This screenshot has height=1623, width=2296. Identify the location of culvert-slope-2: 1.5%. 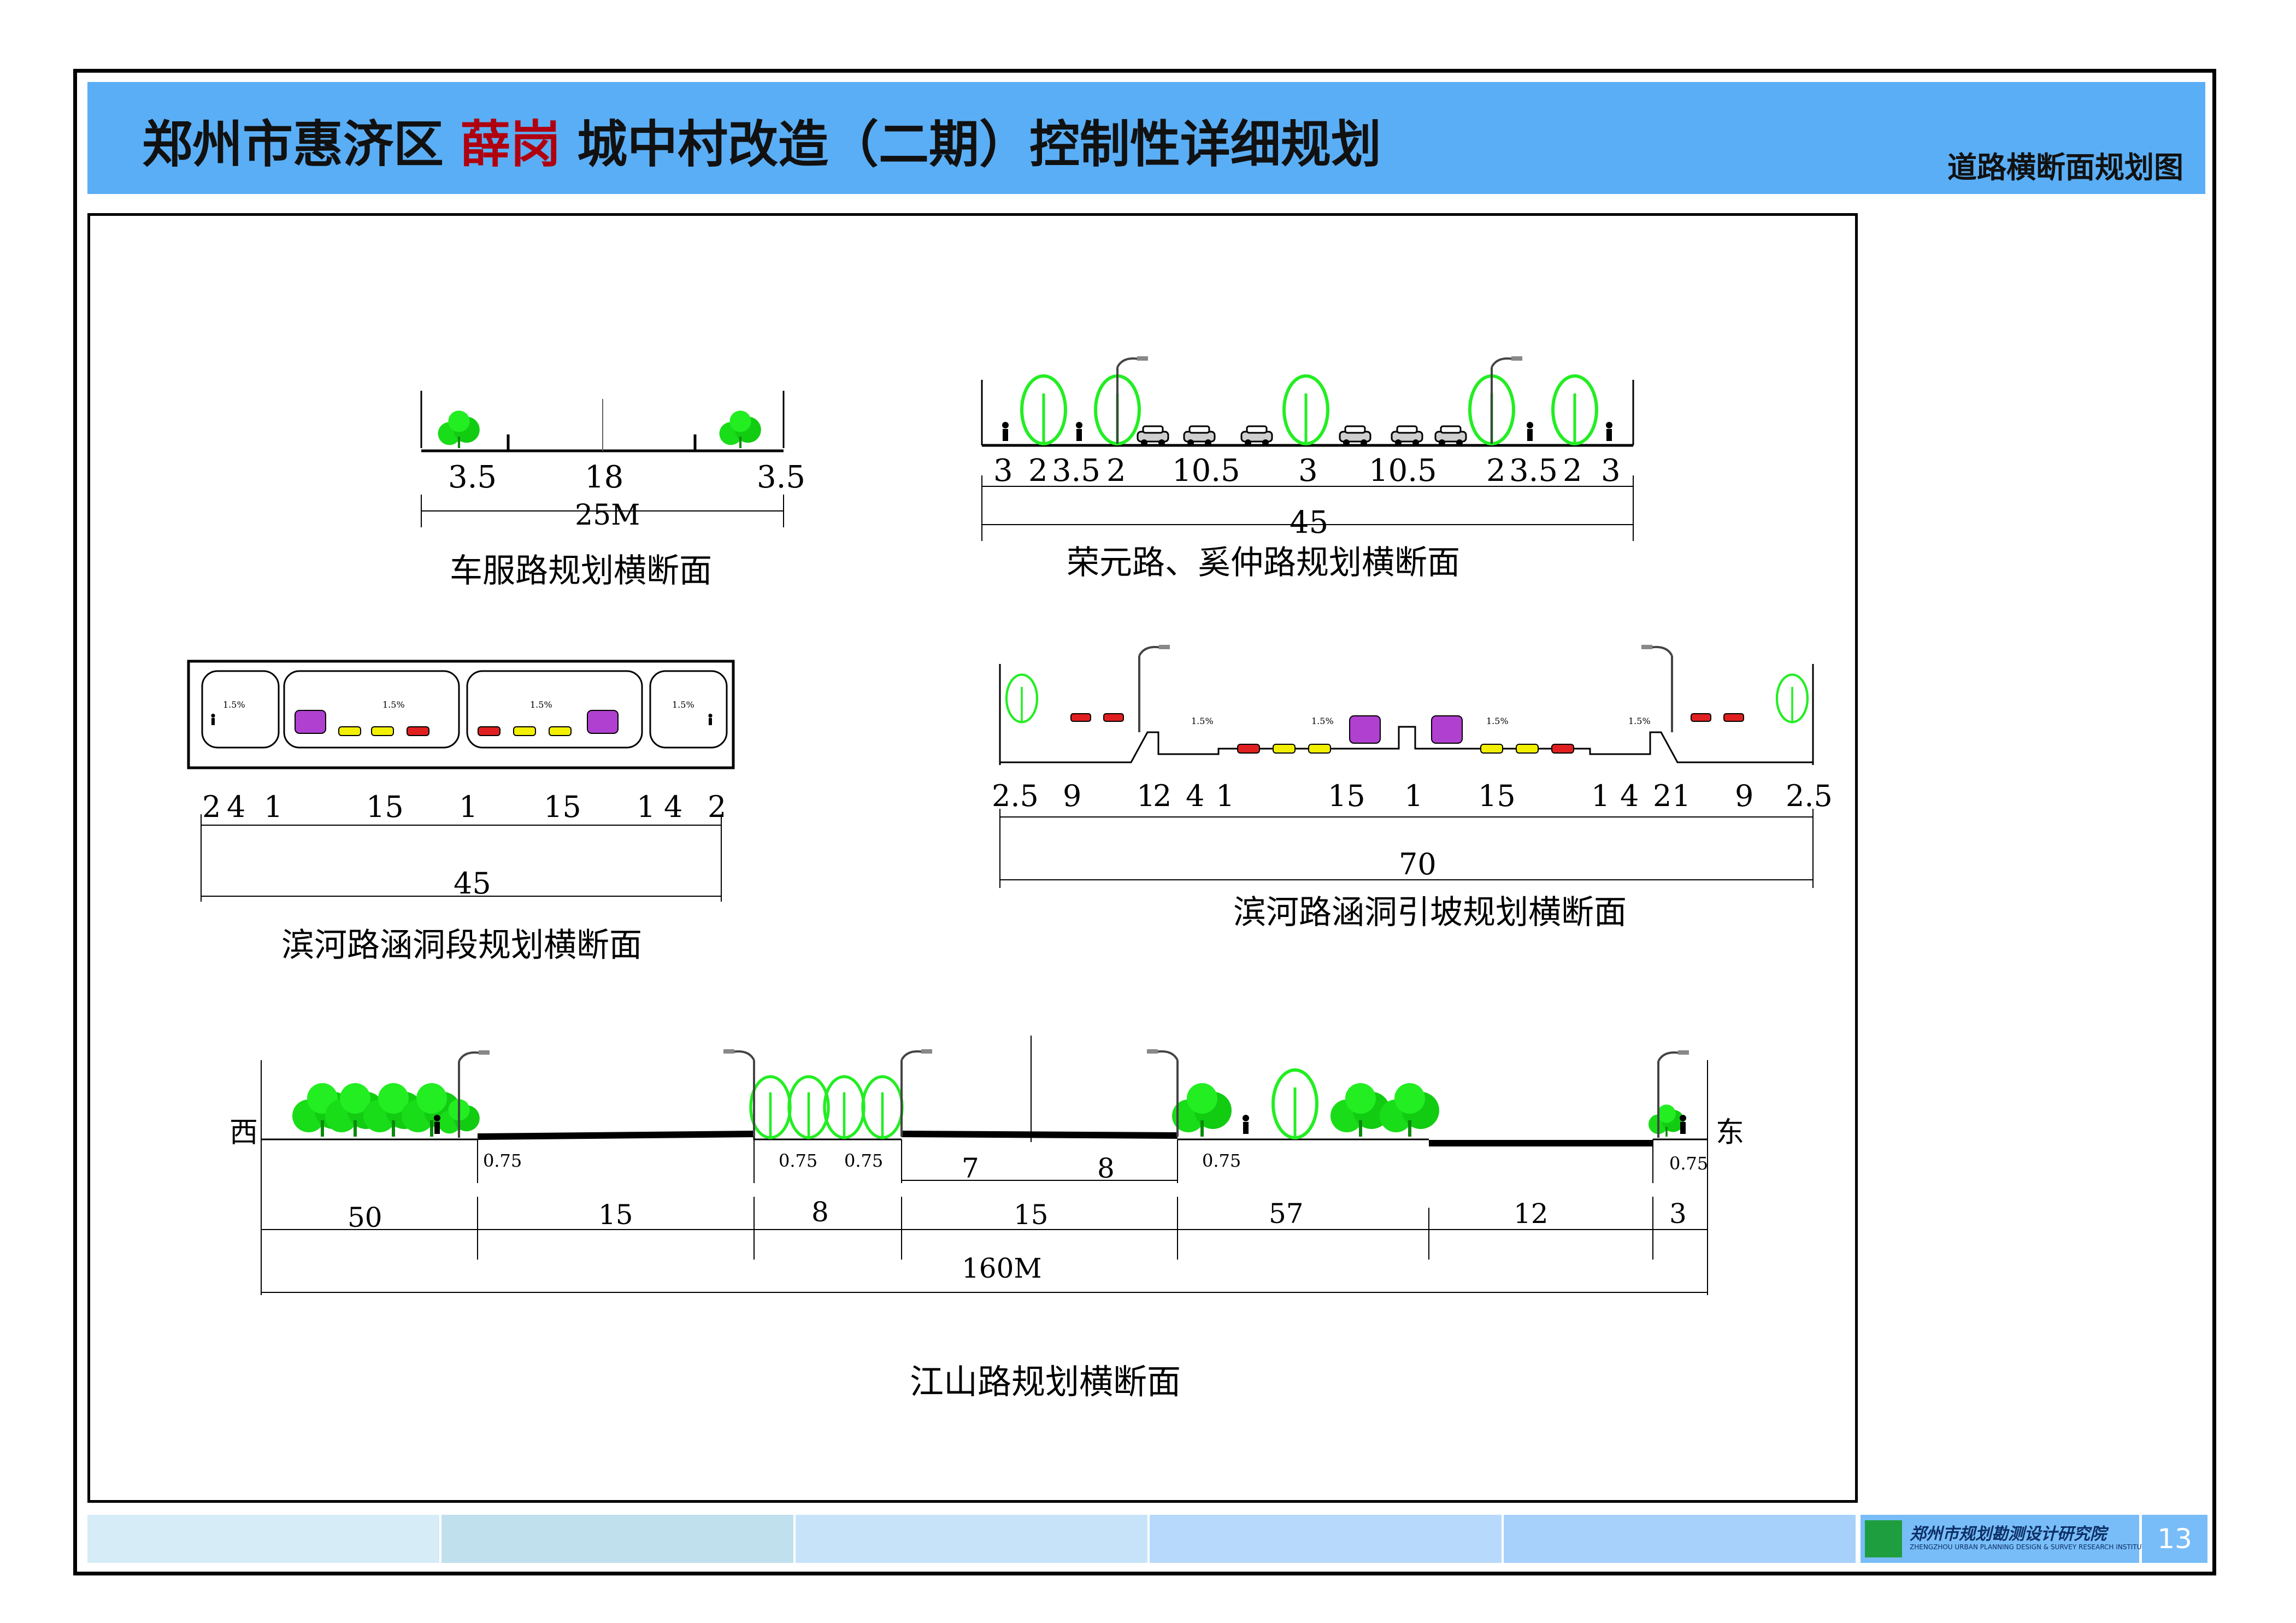
(393, 704).